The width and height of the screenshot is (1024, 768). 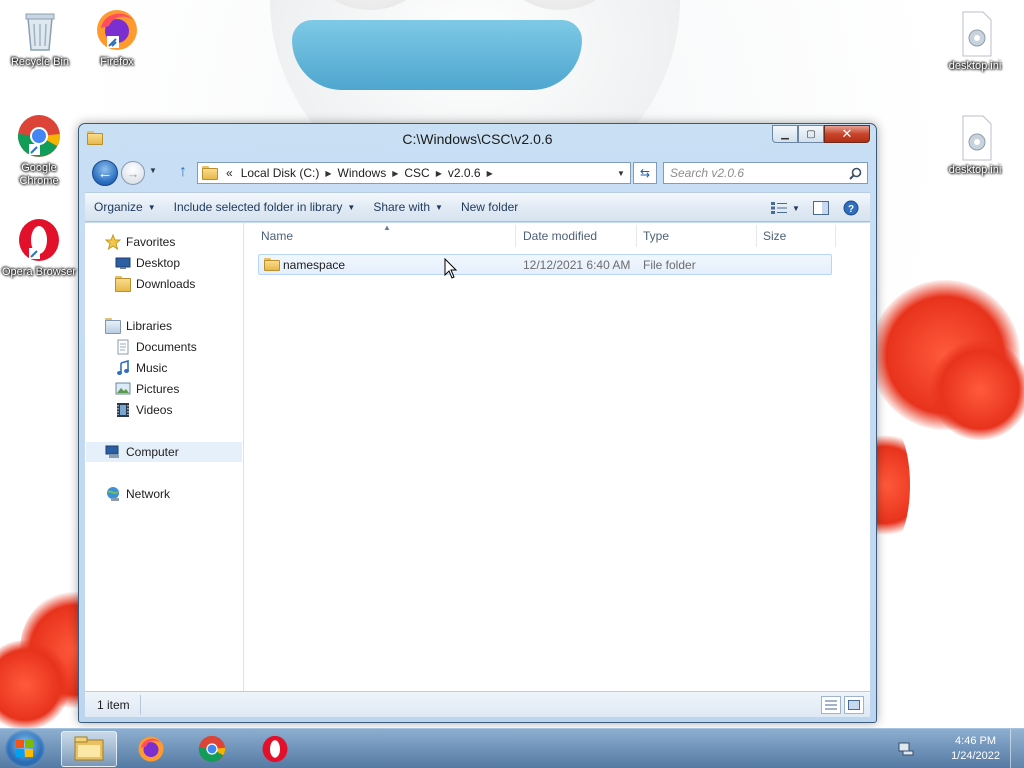 I want to click on search-icon, so click(x=855, y=173).